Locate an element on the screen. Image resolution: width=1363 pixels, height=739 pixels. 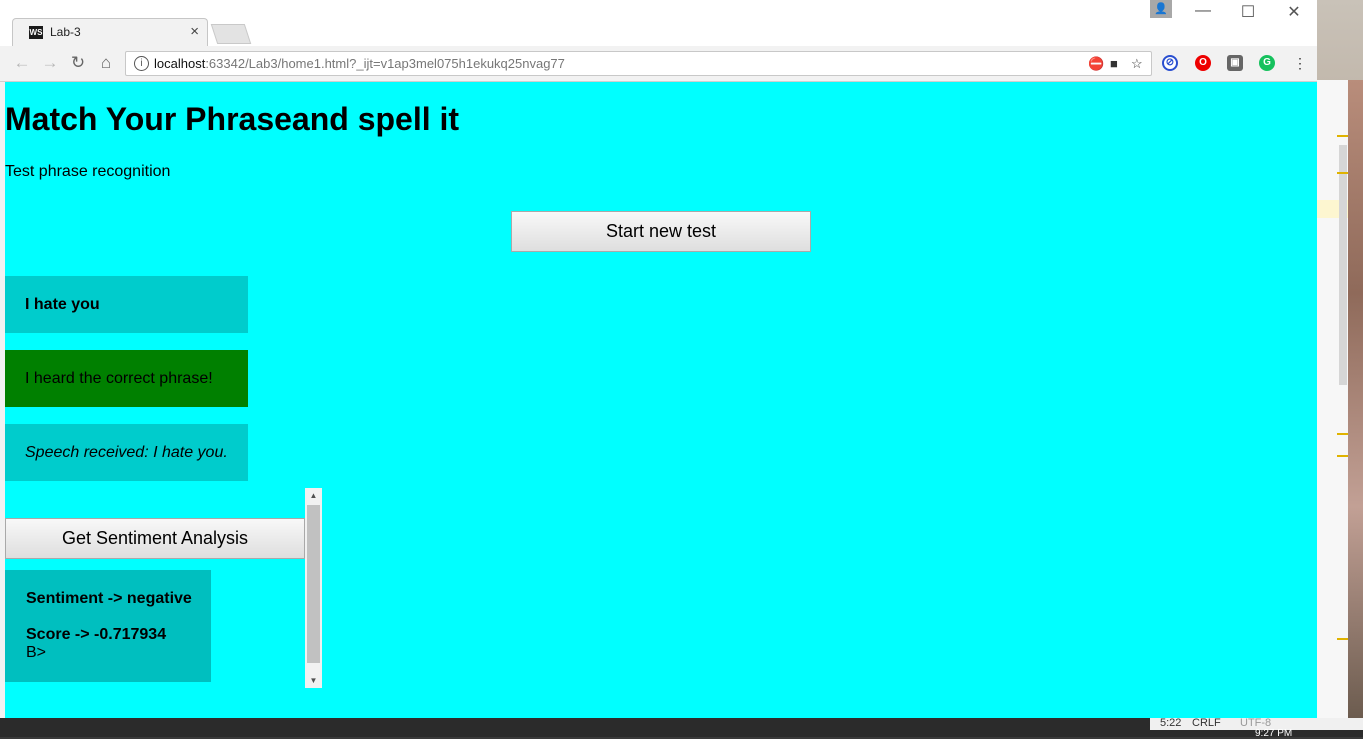
blocker-extension-icon: ⊘ is located at coordinates (1170, 63).